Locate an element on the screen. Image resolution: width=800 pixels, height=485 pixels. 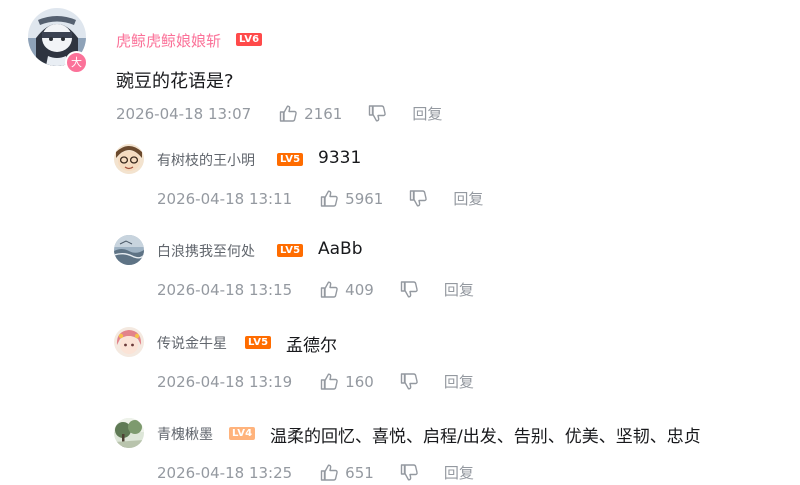
reply-content: 温柔的回忆、喜悦、启程/出发、告别、优美、坚韧、忠贞 is located at coordinates (485, 437).